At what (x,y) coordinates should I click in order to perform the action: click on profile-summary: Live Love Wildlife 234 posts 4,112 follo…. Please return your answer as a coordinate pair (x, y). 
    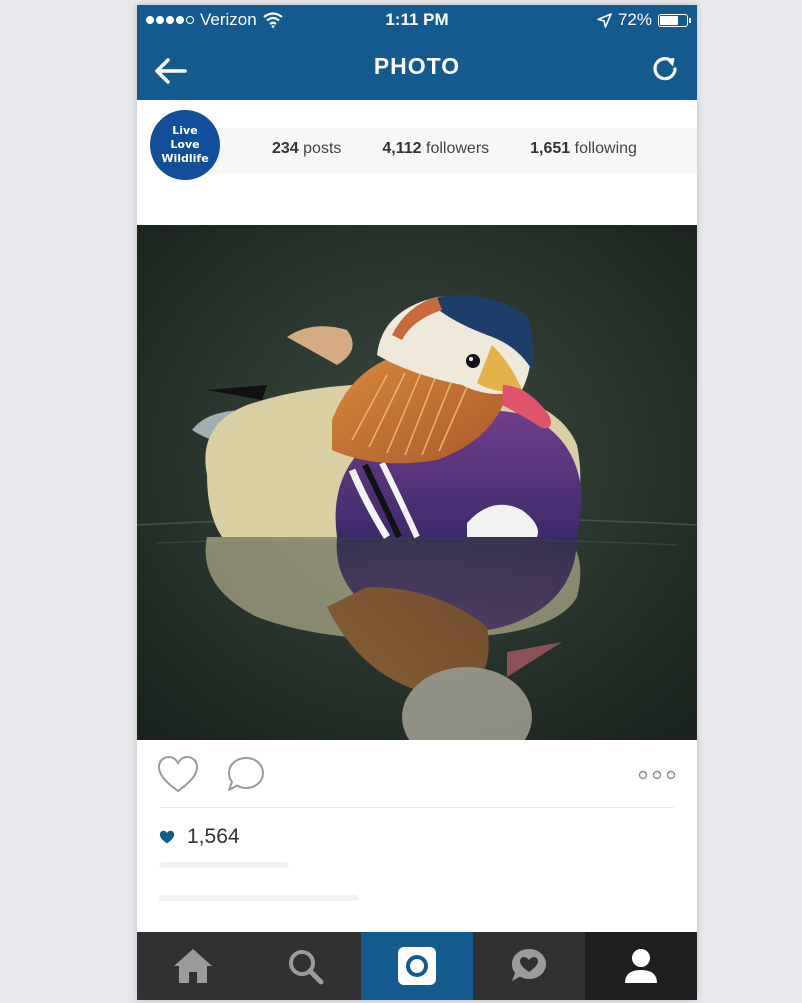
    Looking at the image, I should click on (417, 162).